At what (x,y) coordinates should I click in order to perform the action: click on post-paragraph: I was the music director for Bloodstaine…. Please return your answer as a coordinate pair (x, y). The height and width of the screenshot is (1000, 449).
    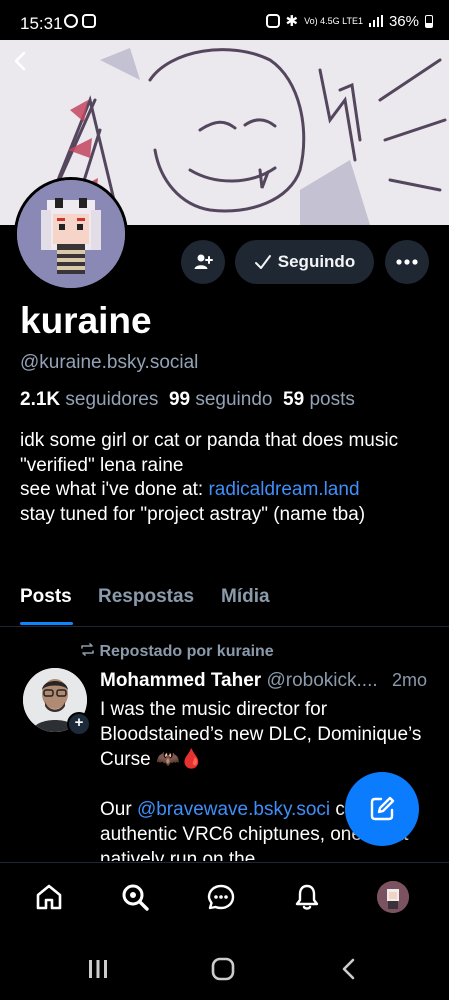
    Looking at the image, I should click on (261, 734).